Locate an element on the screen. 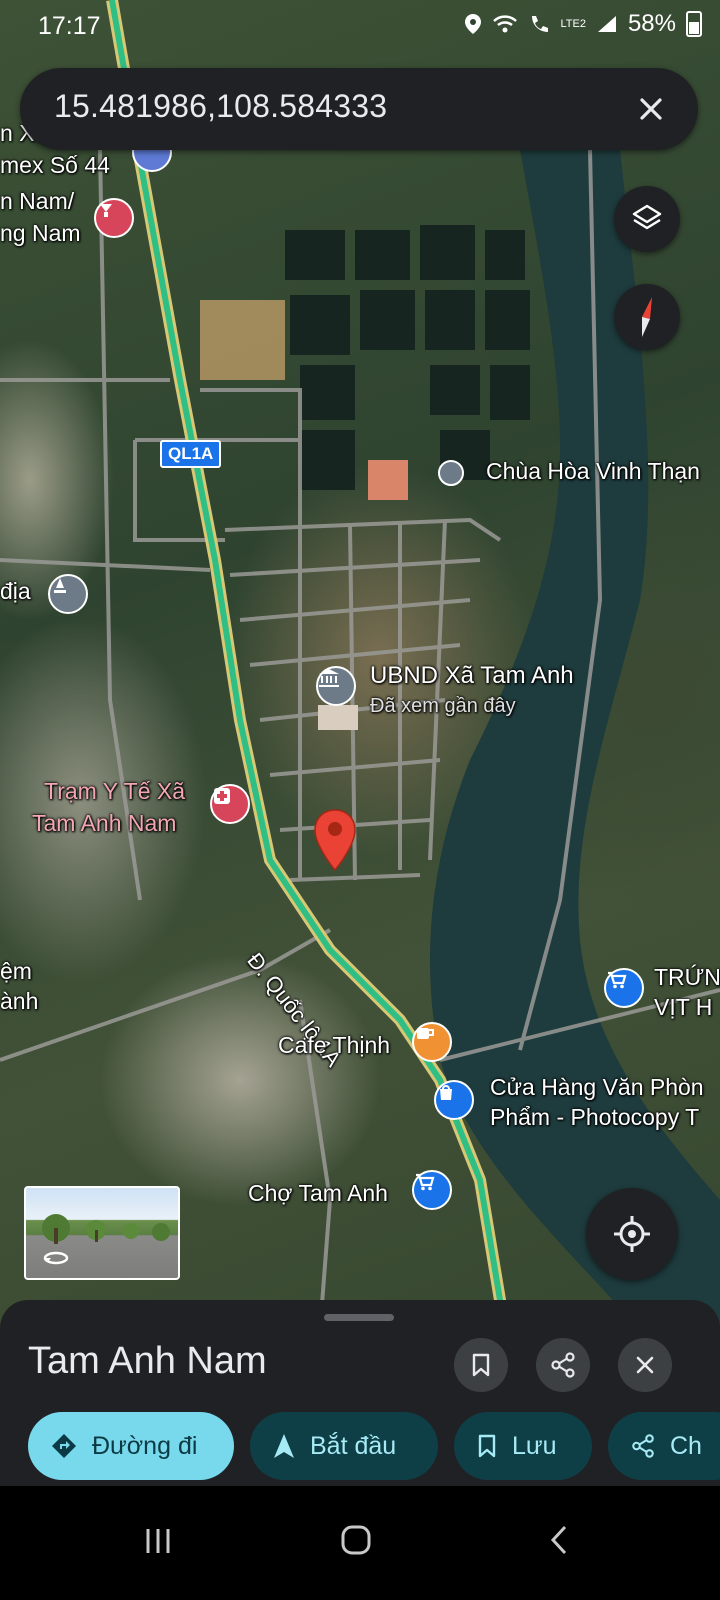  share-icon-button is located at coordinates (563, 1365).